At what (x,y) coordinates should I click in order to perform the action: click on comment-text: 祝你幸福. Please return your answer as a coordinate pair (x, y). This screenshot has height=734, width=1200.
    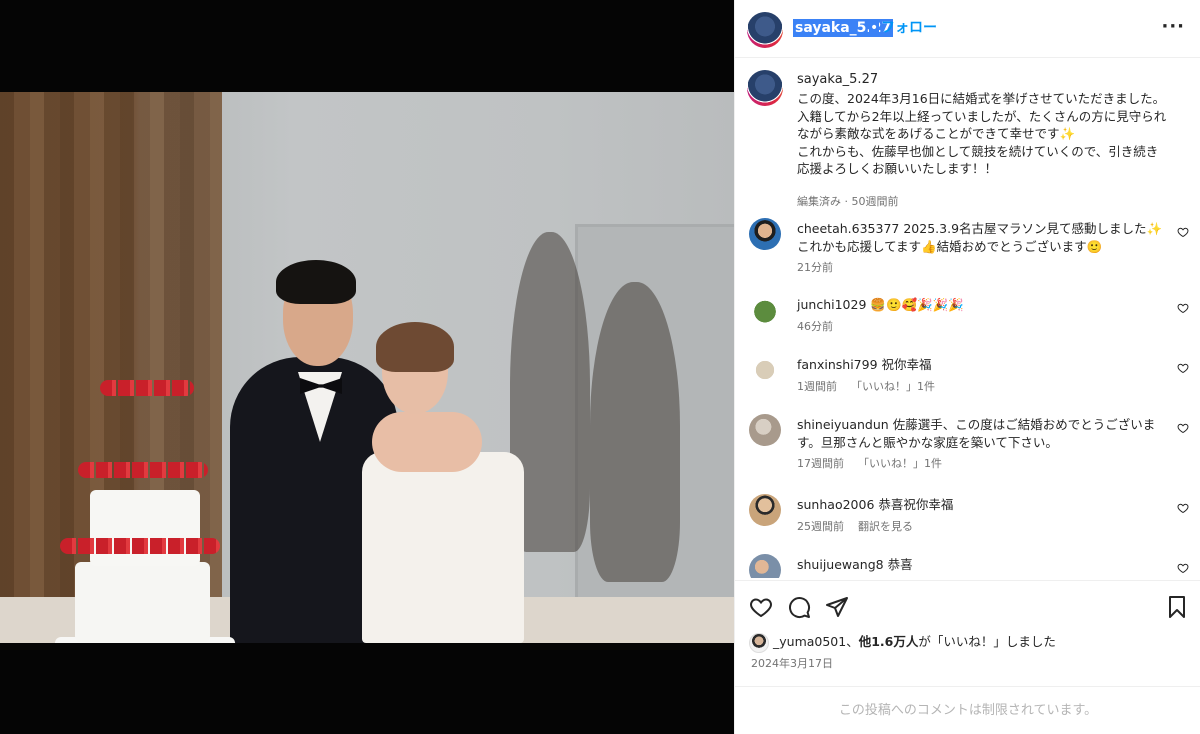
    Looking at the image, I should click on (906, 364).